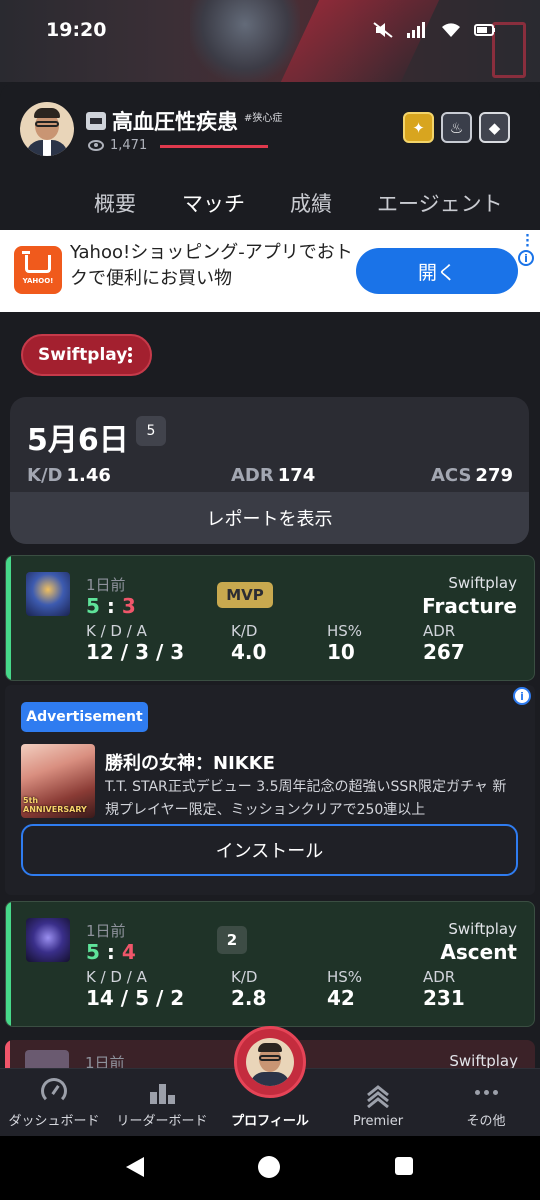  What do you see at coordinates (76, 30) in the screenshot?
I see `status-time: 19:20` at bounding box center [76, 30].